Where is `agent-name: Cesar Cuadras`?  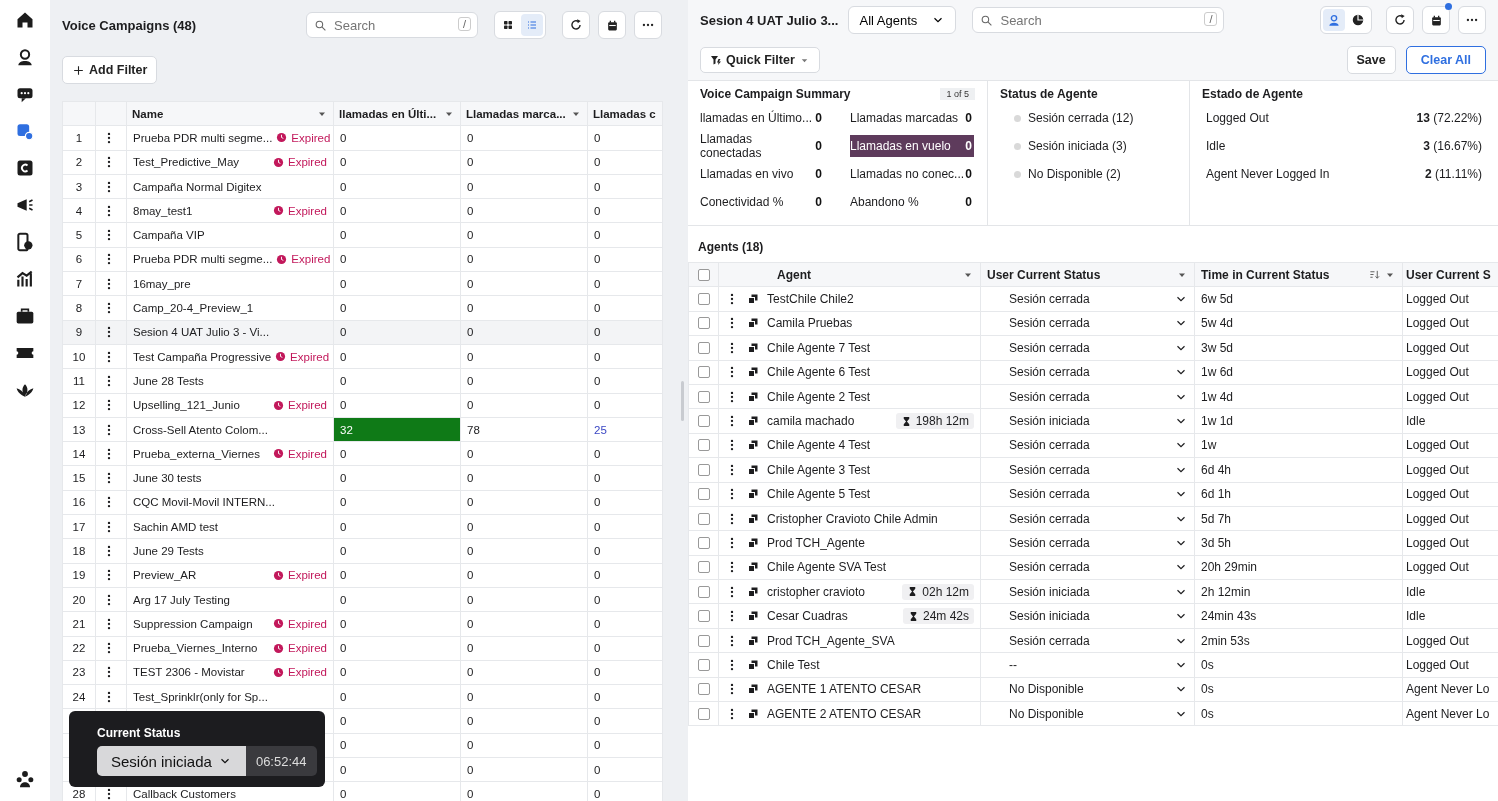
agent-name: Cesar Cuadras is located at coordinates (831, 616).